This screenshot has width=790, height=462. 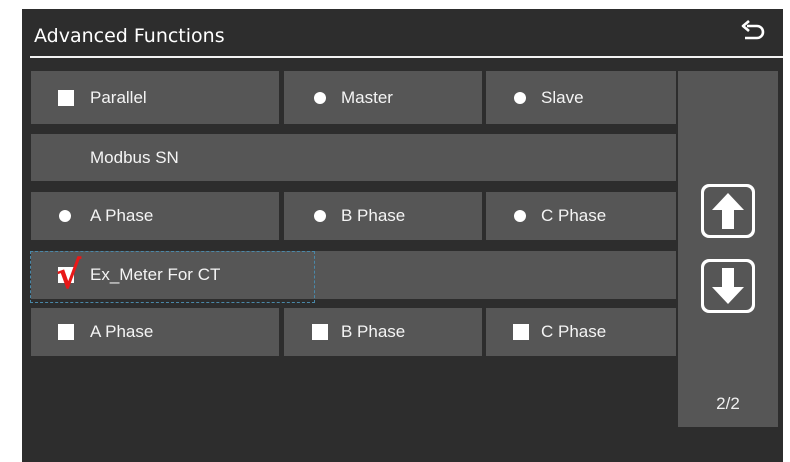 What do you see at coordinates (402, 33) in the screenshot?
I see `title-bar: Advanced Functions` at bounding box center [402, 33].